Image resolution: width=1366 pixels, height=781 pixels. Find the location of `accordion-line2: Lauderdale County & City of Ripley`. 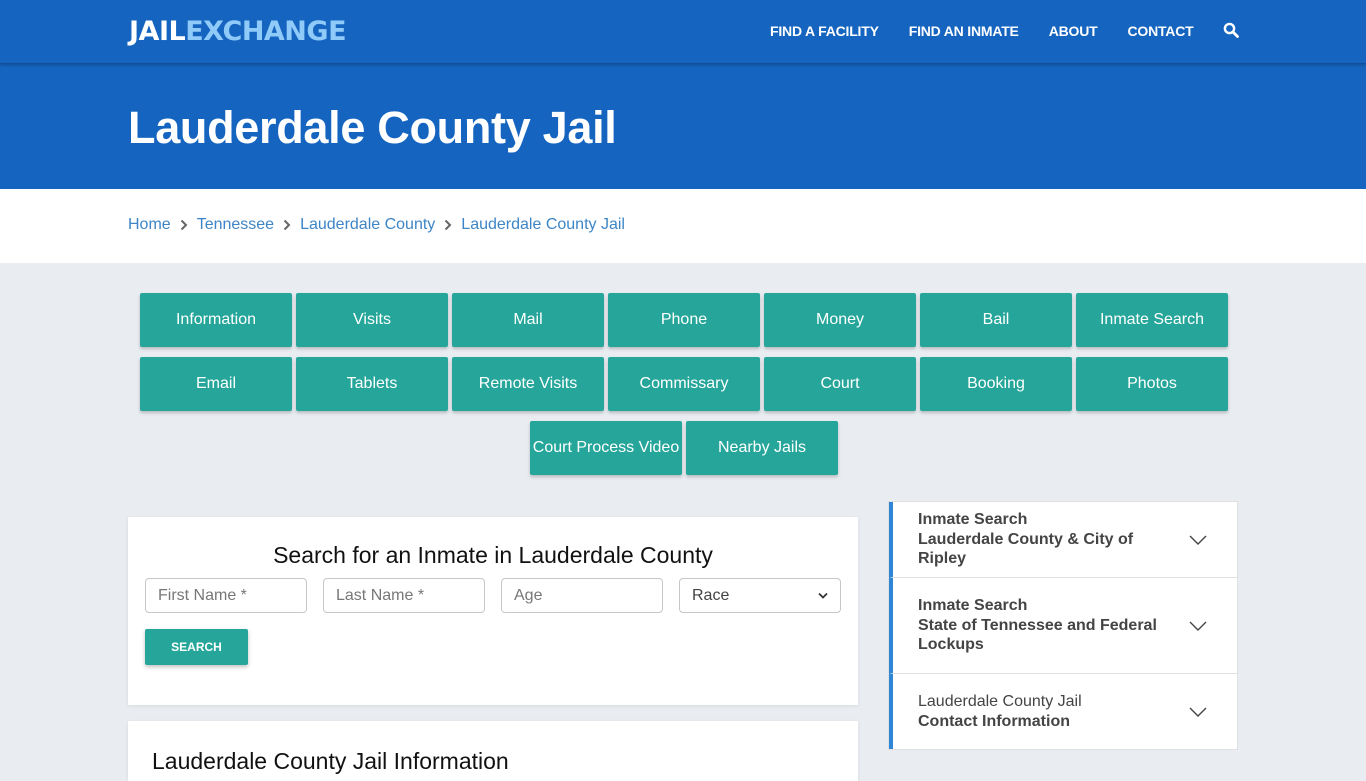

accordion-line2: Lauderdale County & City of Ripley is located at coordinates (1026, 549).